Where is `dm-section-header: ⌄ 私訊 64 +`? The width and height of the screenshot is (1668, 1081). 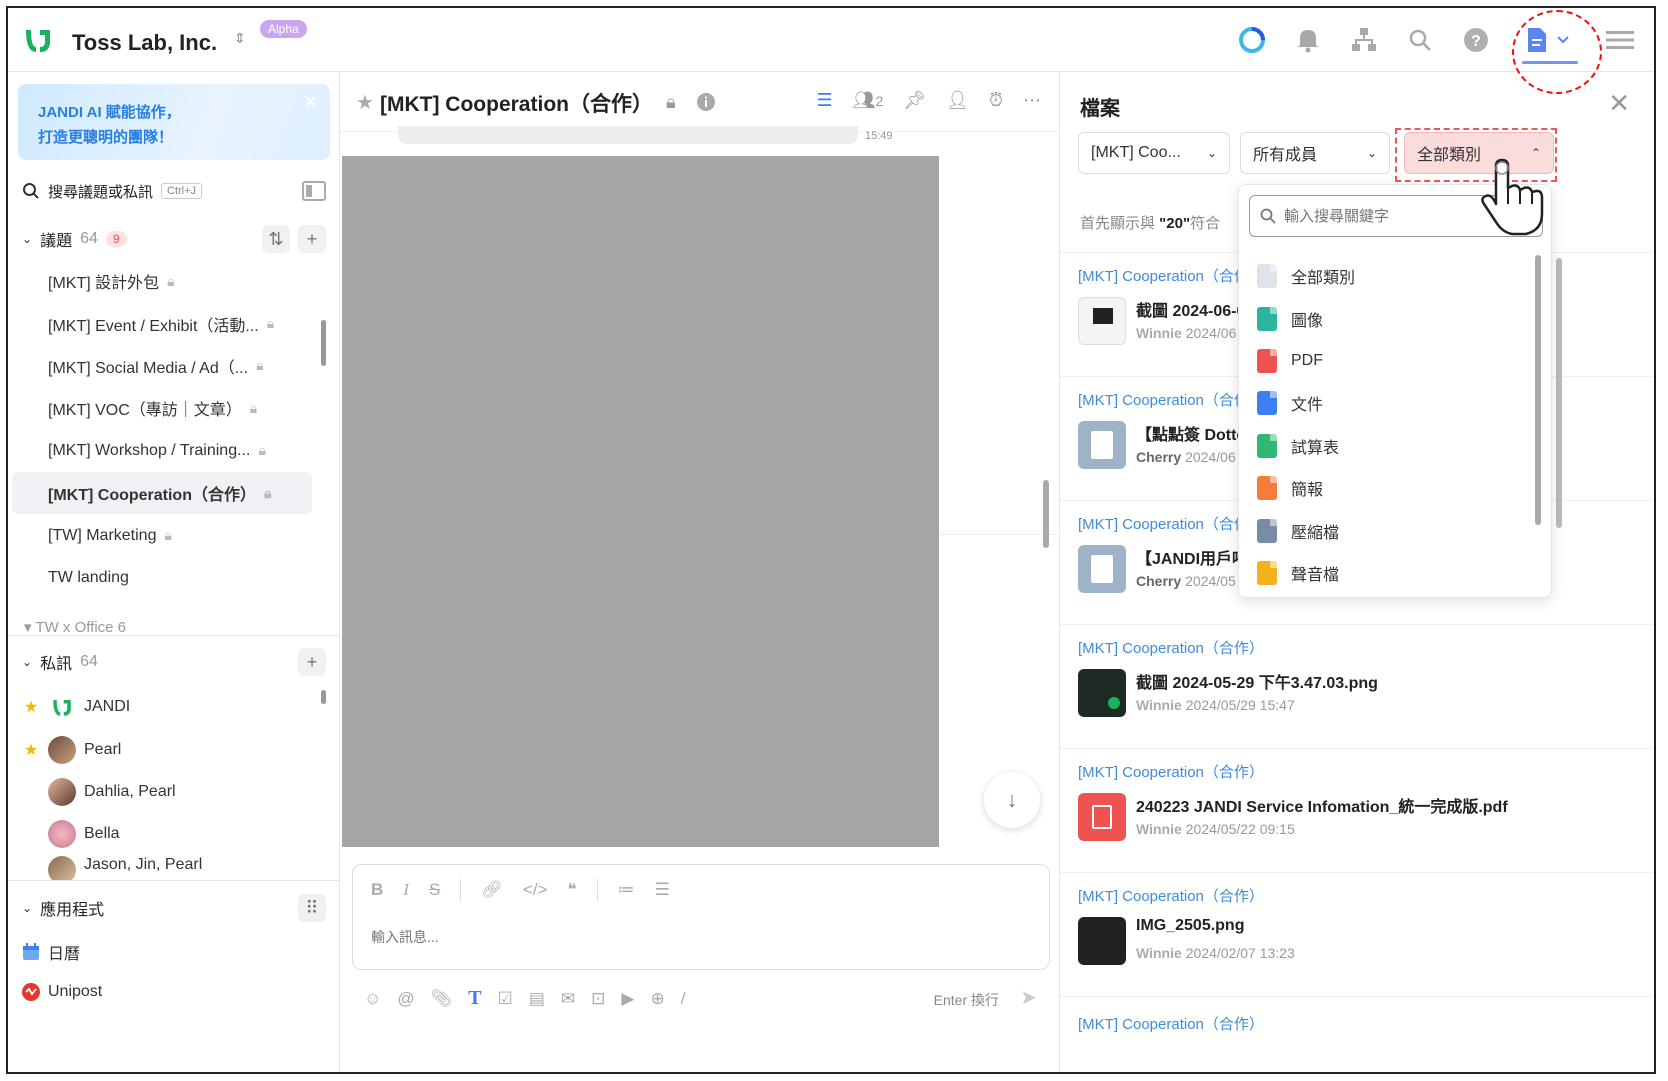
dm-section-header: ⌄ 私訊 64 + is located at coordinates (174, 662).